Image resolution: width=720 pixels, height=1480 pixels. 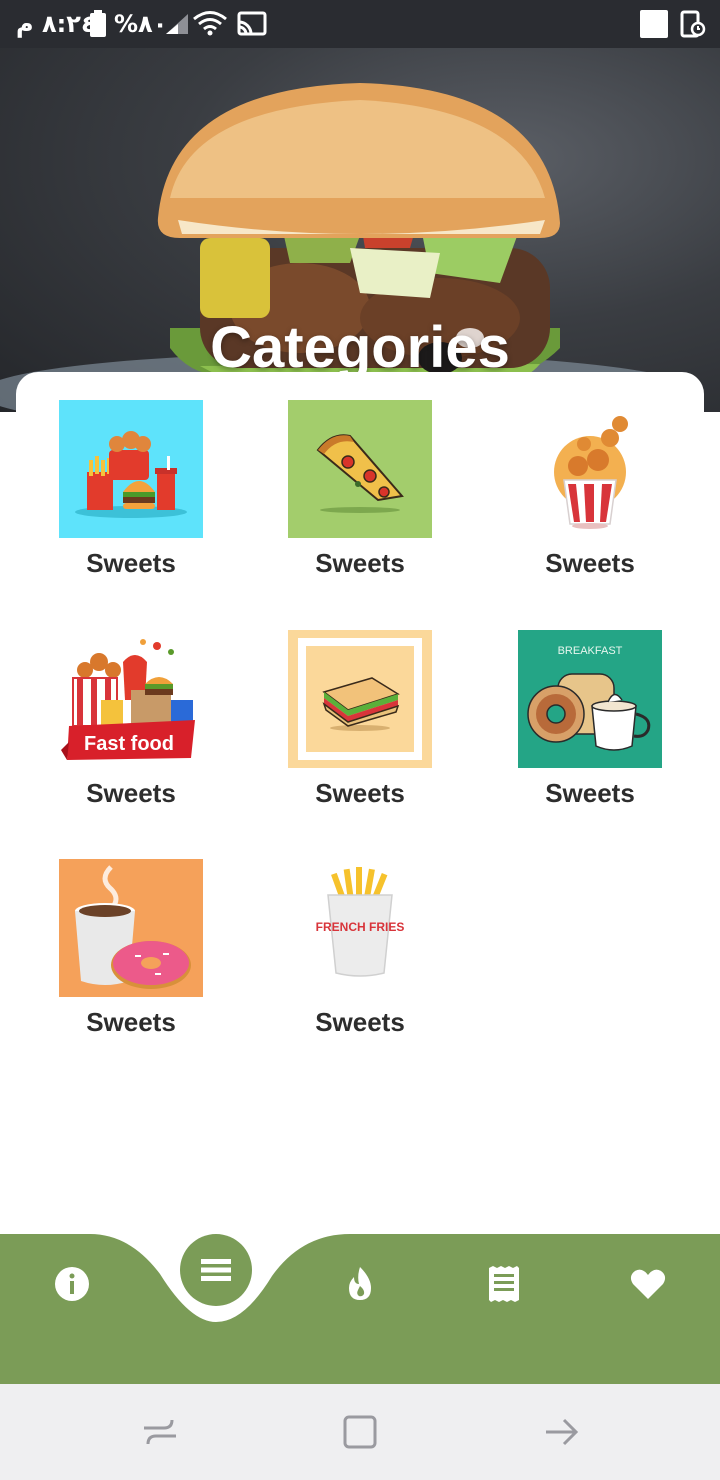 I want to click on category-card: Fast food Sweets, so click(x=131, y=730).